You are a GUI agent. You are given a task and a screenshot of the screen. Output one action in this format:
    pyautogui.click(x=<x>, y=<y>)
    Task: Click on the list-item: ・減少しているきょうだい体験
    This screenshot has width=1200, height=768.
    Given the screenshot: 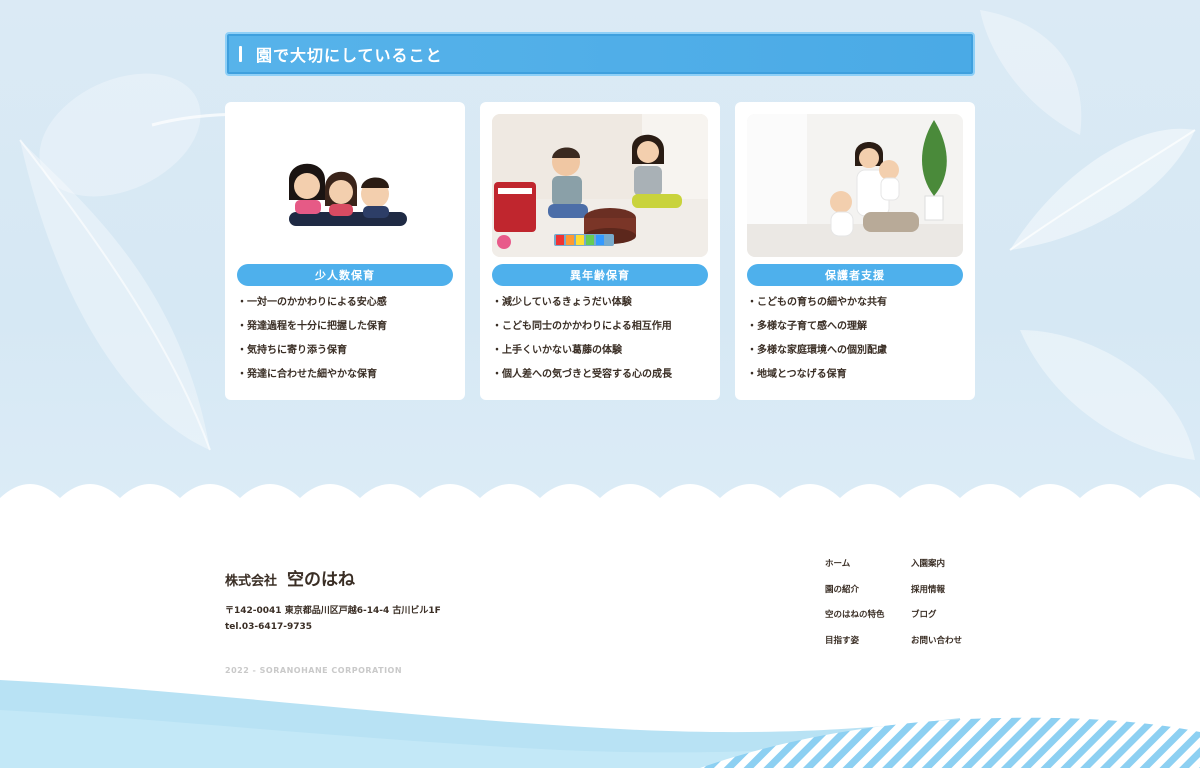 What is the action you would take?
    pyautogui.click(x=562, y=302)
    